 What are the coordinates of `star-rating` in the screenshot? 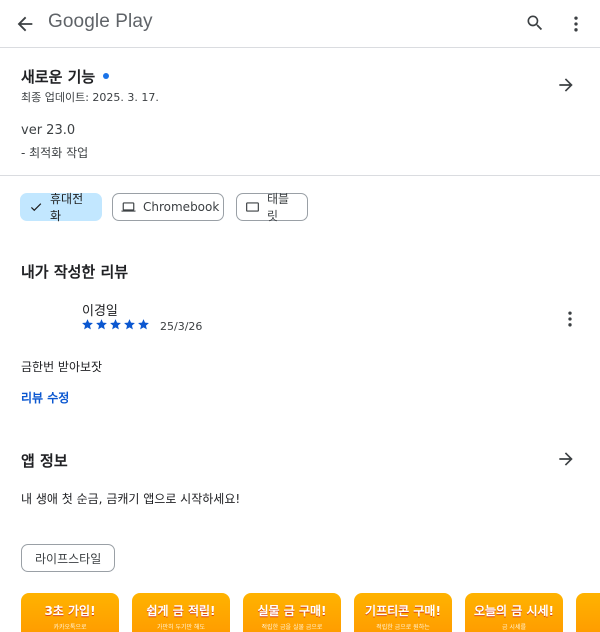 It's located at (115, 324).